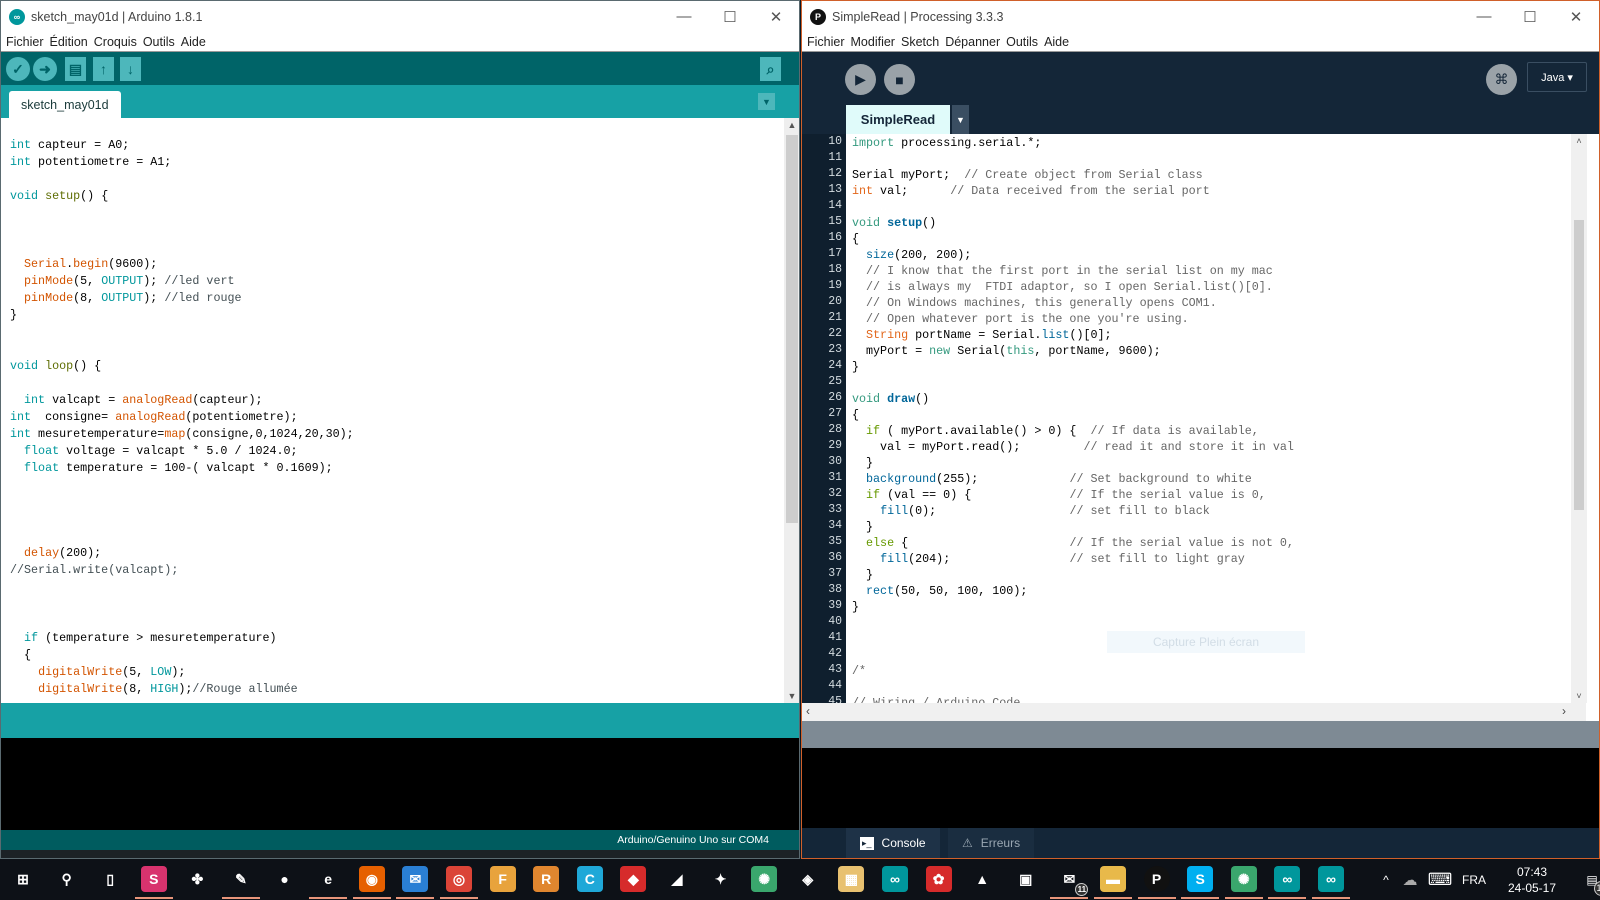 This screenshot has height=900, width=1600. Describe the element at coordinates (1579, 141) in the screenshot. I see `scroll-up-icon: ˄` at that location.